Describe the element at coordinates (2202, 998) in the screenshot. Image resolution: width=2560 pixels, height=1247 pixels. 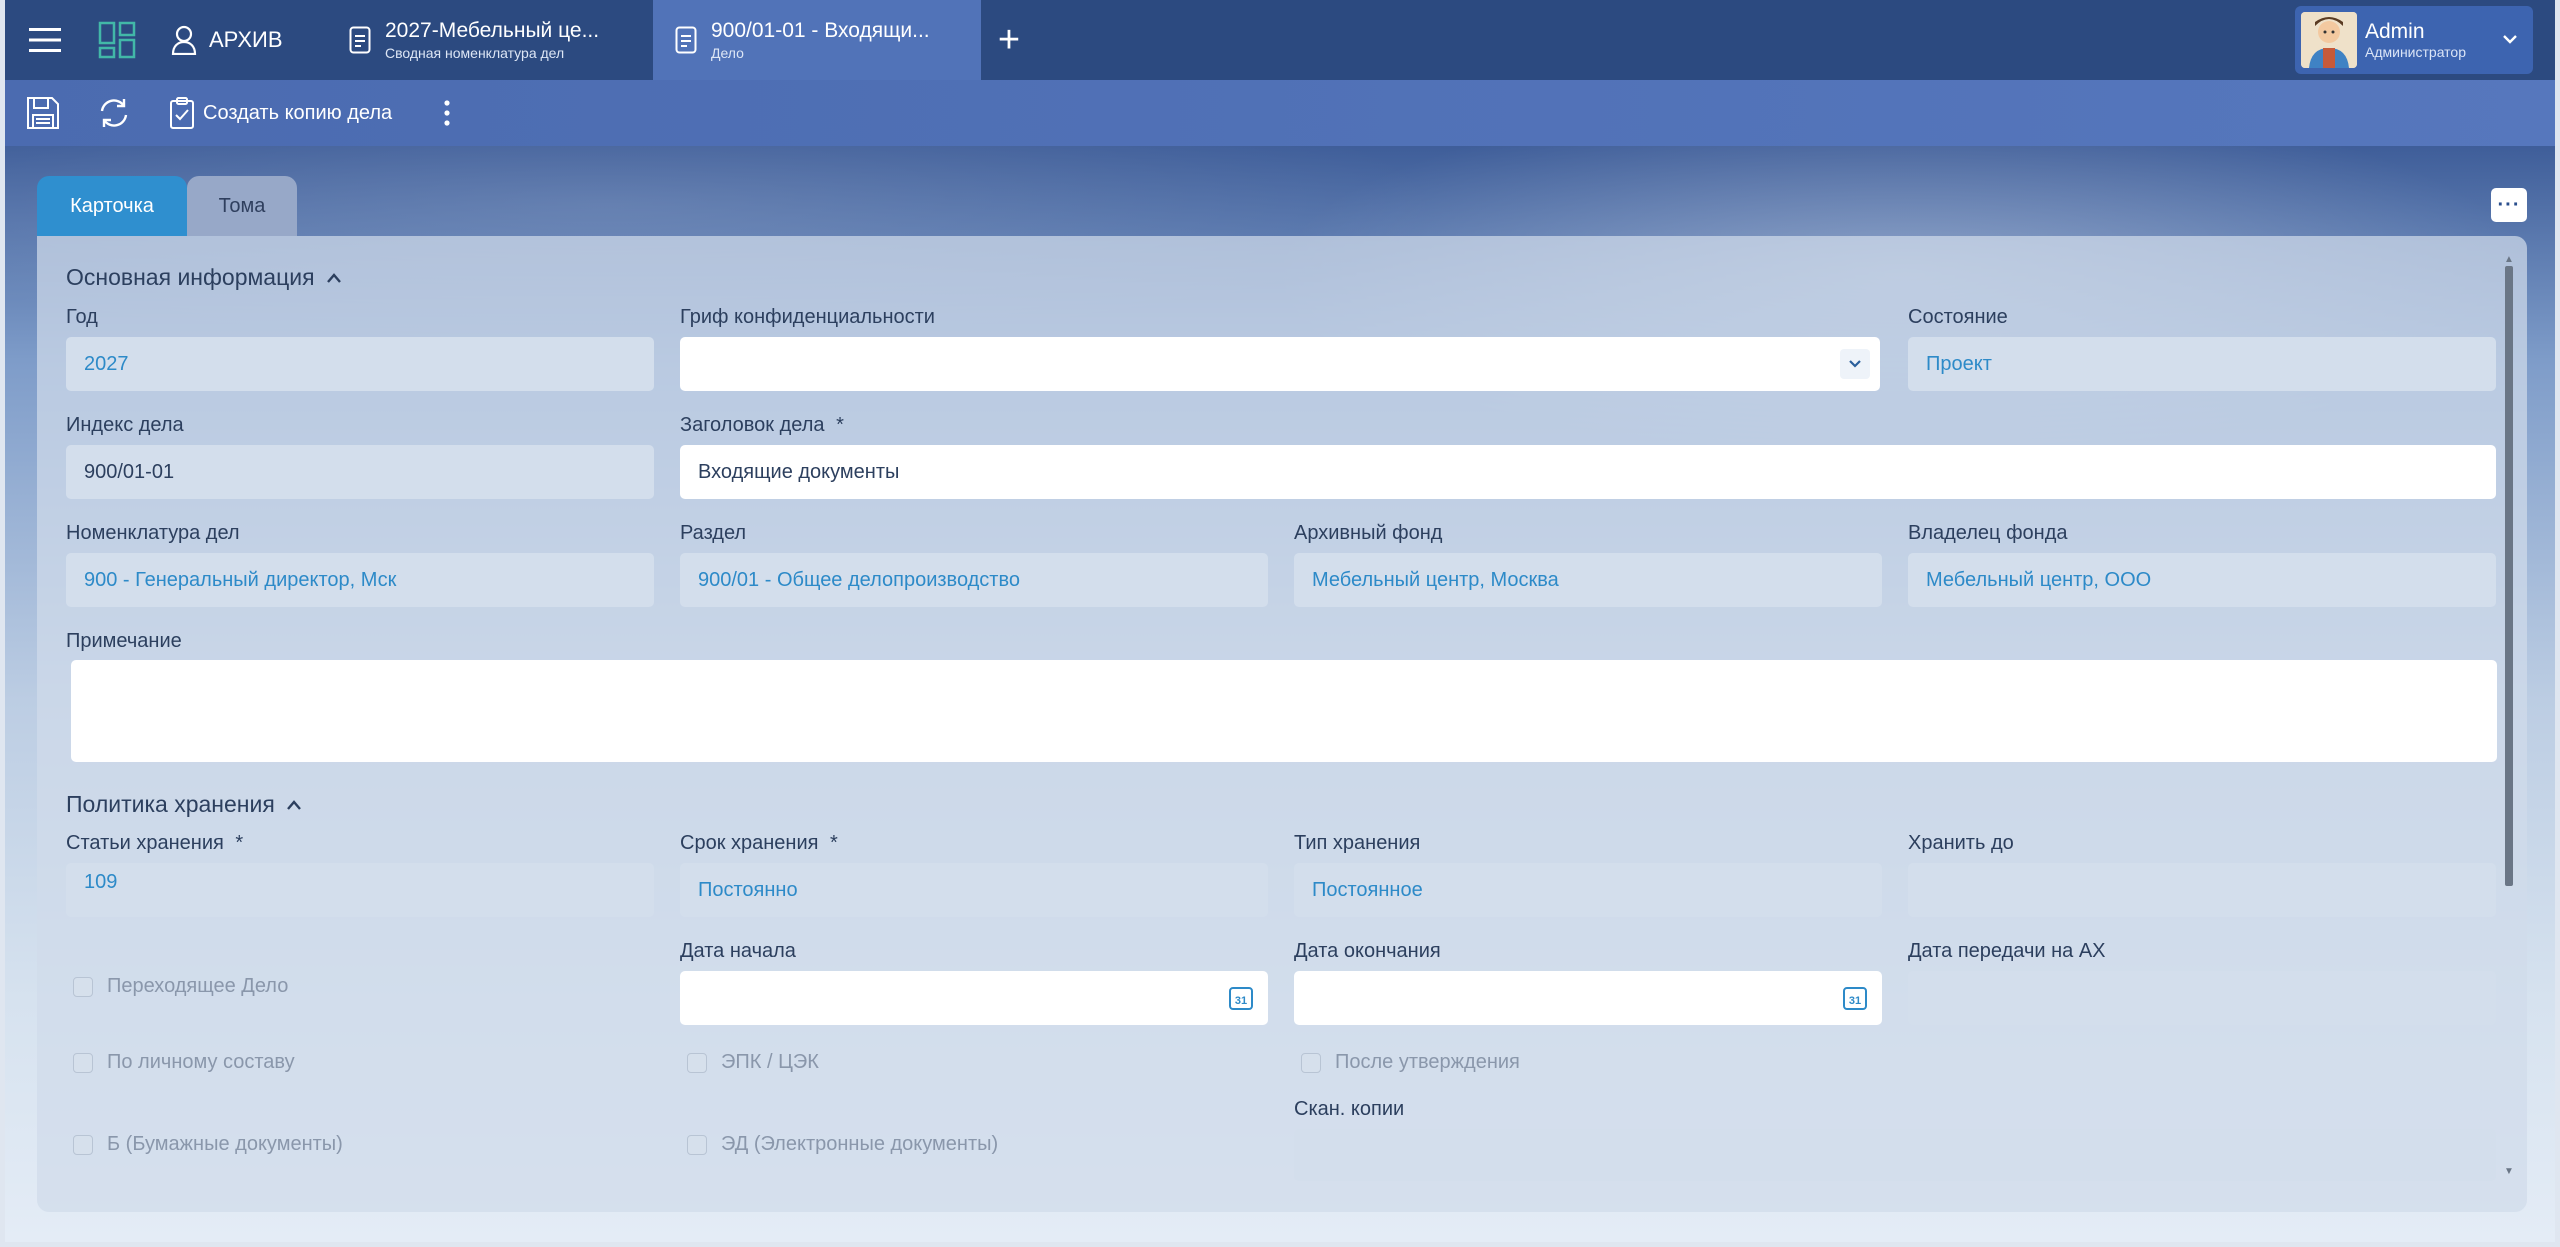
I see `transfer-date-field` at that location.